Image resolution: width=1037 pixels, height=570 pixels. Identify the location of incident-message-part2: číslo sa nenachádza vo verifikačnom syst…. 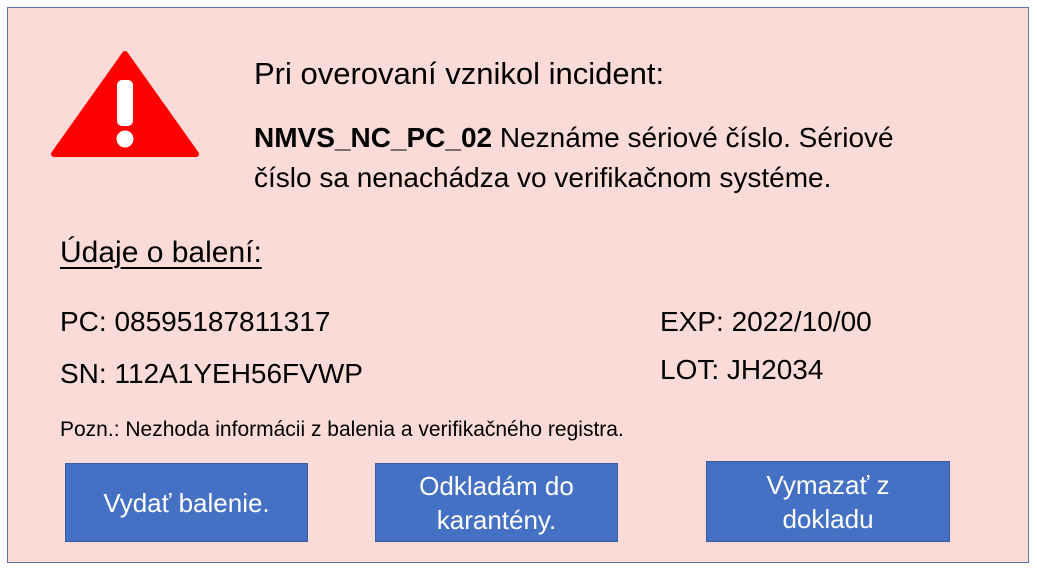
(543, 177).